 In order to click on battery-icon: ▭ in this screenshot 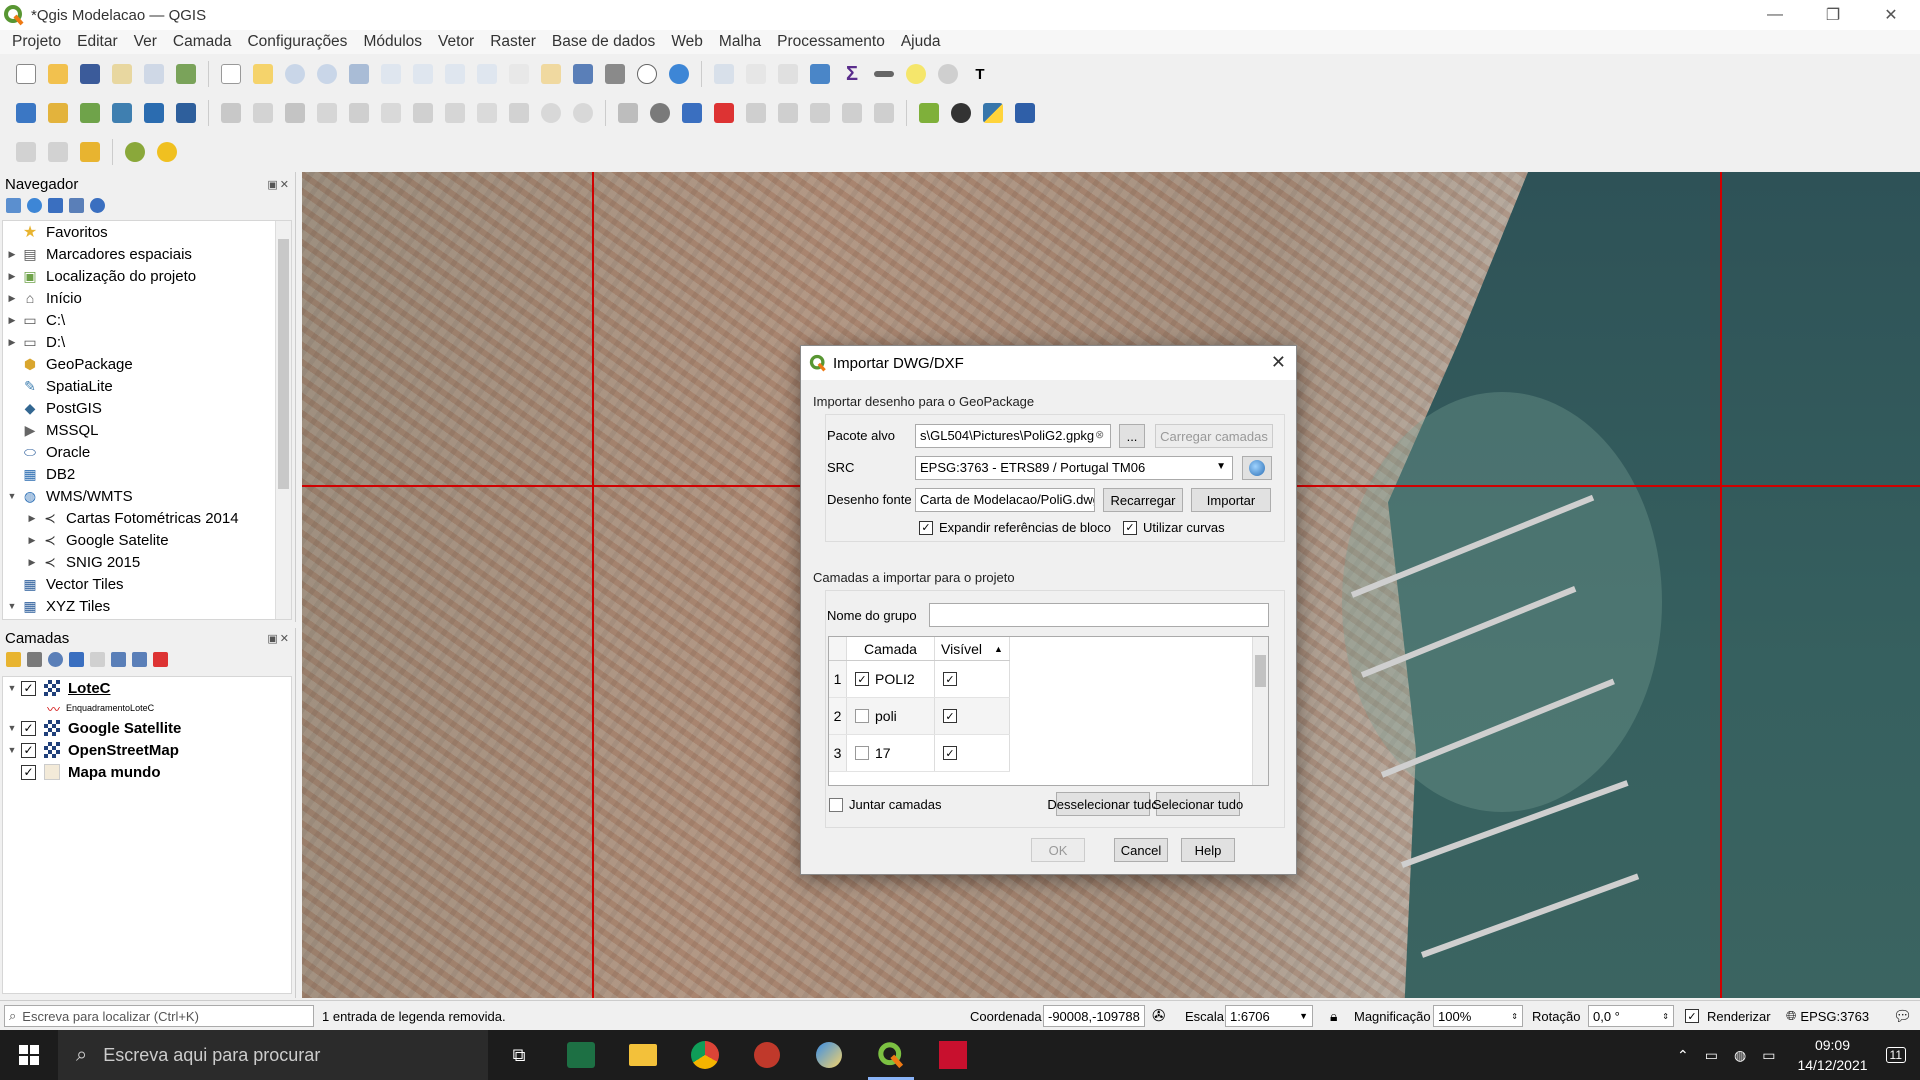, I will do `click(1768, 1055)`.